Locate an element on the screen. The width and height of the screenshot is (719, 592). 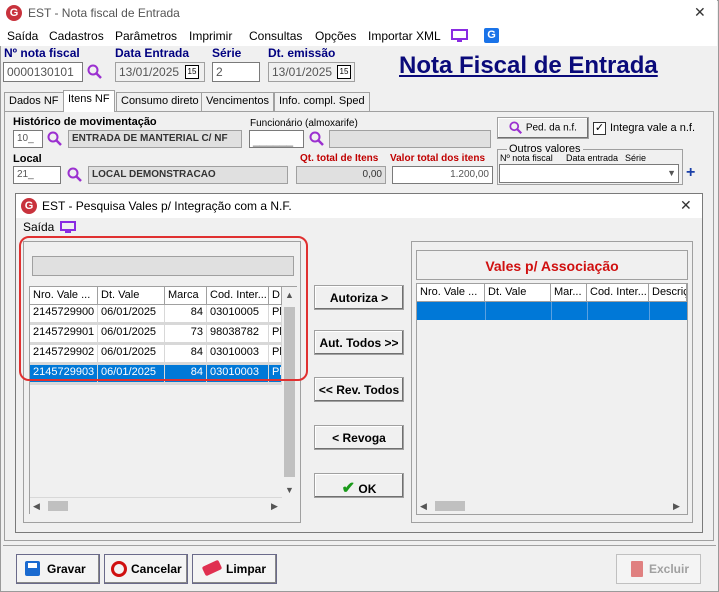
nota-label: Nº nota fiscal is located at coordinates (42, 53).